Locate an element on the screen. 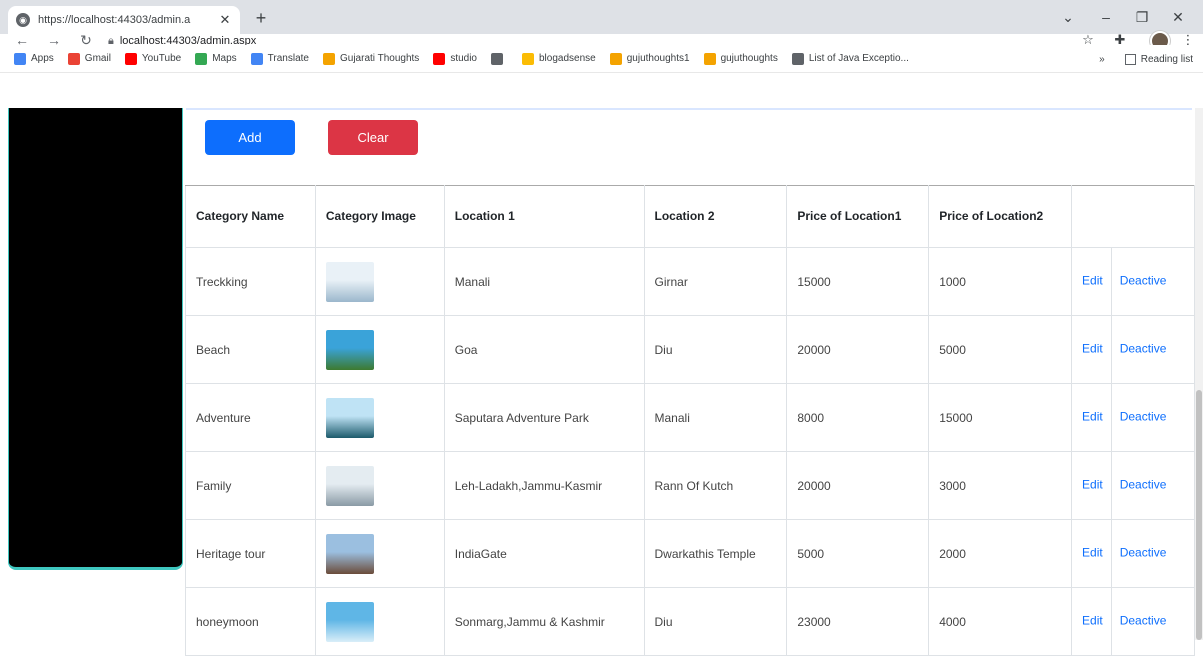 This screenshot has width=1203, height=656. bookmark-label: Translate is located at coordinates (288, 58).